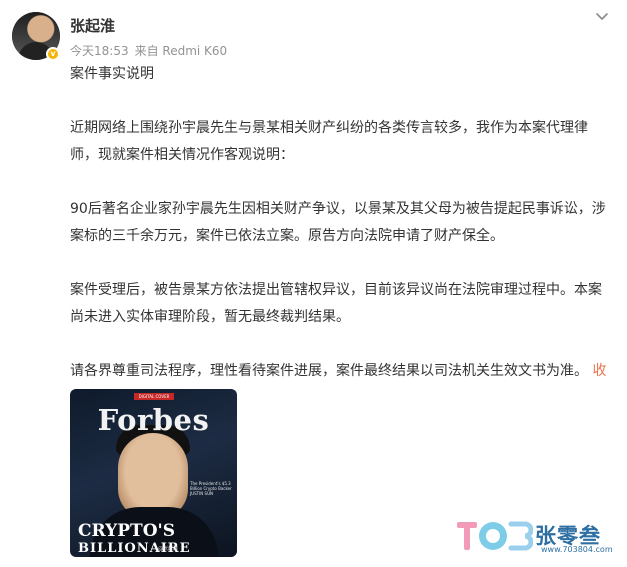  Describe the element at coordinates (535, 536) in the screenshot. I see `watermark: 张零叁 www.703804.com` at that location.